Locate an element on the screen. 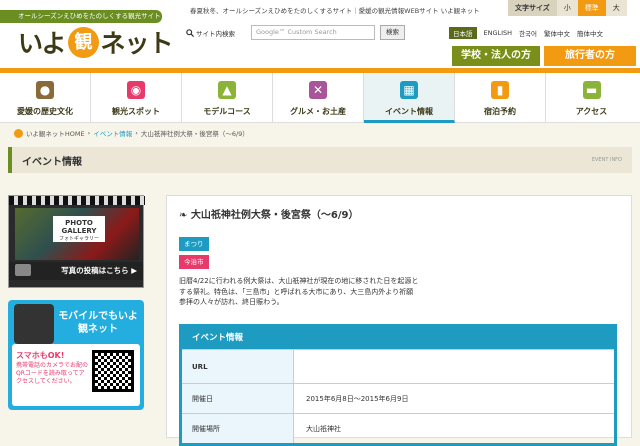 The image size is (640, 446). lang-traditional-chinese: 繁体中文 is located at coordinates (557, 33).